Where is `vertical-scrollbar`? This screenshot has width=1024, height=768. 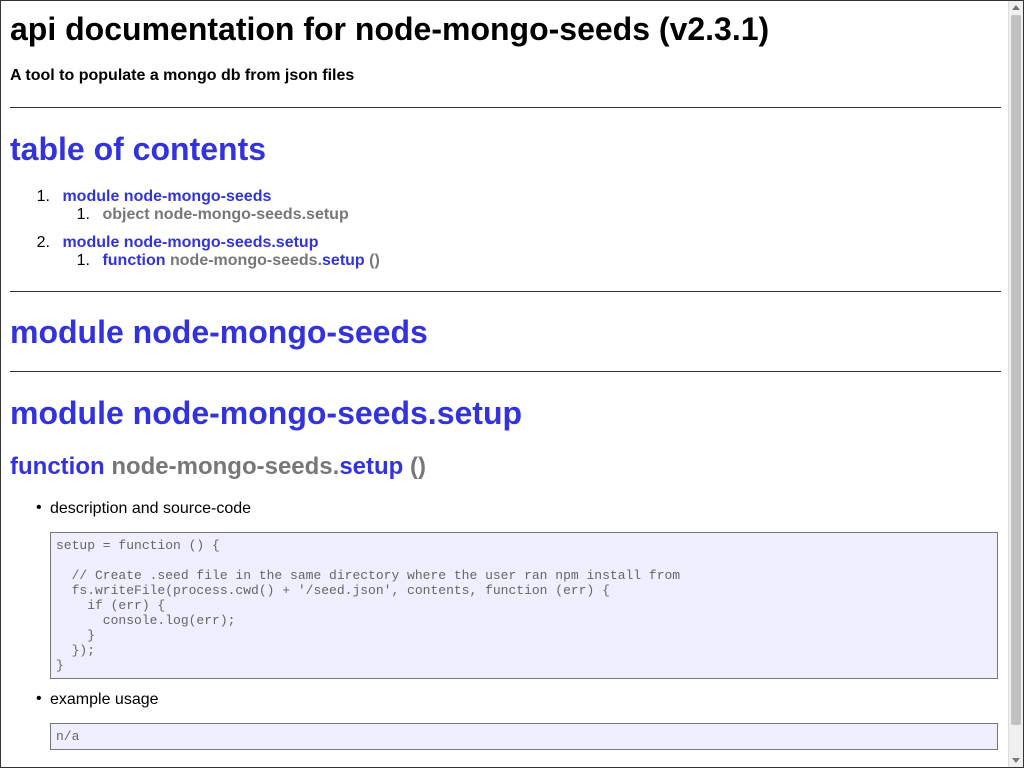 vertical-scrollbar is located at coordinates (1015, 384).